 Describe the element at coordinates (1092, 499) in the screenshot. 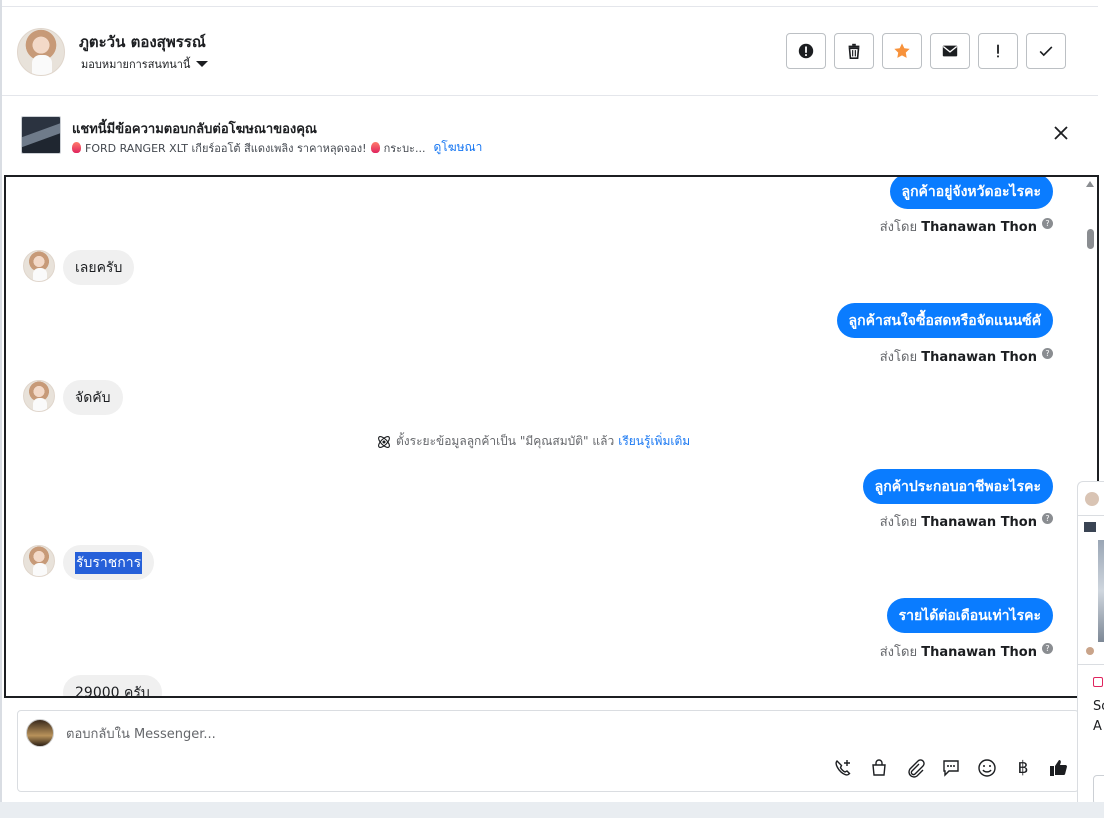

I see `panel-avatar` at that location.